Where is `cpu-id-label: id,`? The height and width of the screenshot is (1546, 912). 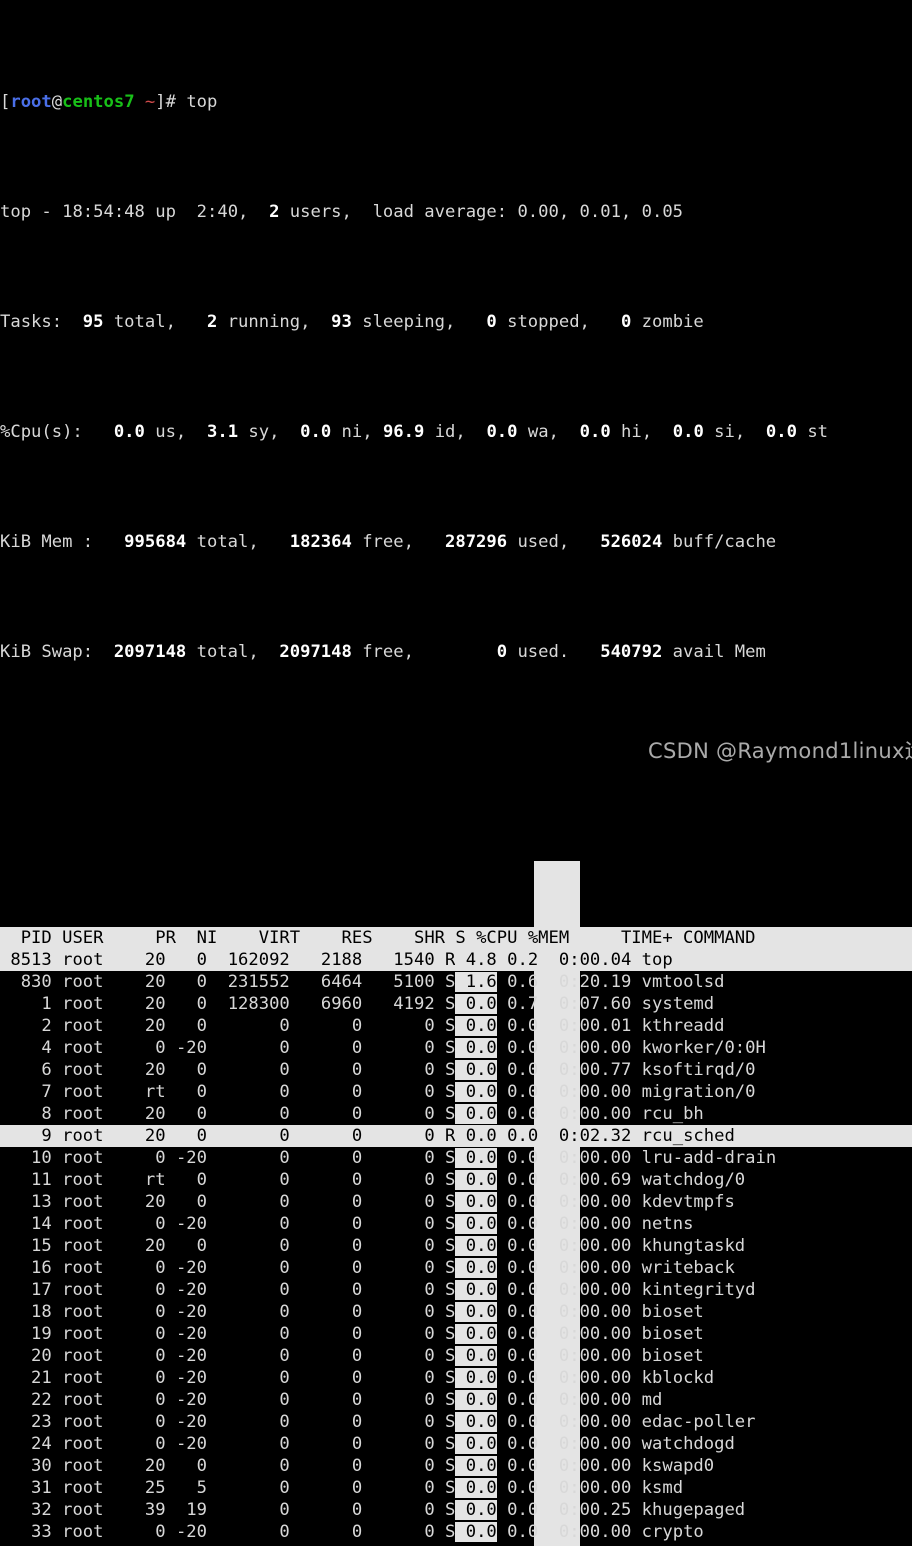
cpu-id-label: id, is located at coordinates (445, 432).